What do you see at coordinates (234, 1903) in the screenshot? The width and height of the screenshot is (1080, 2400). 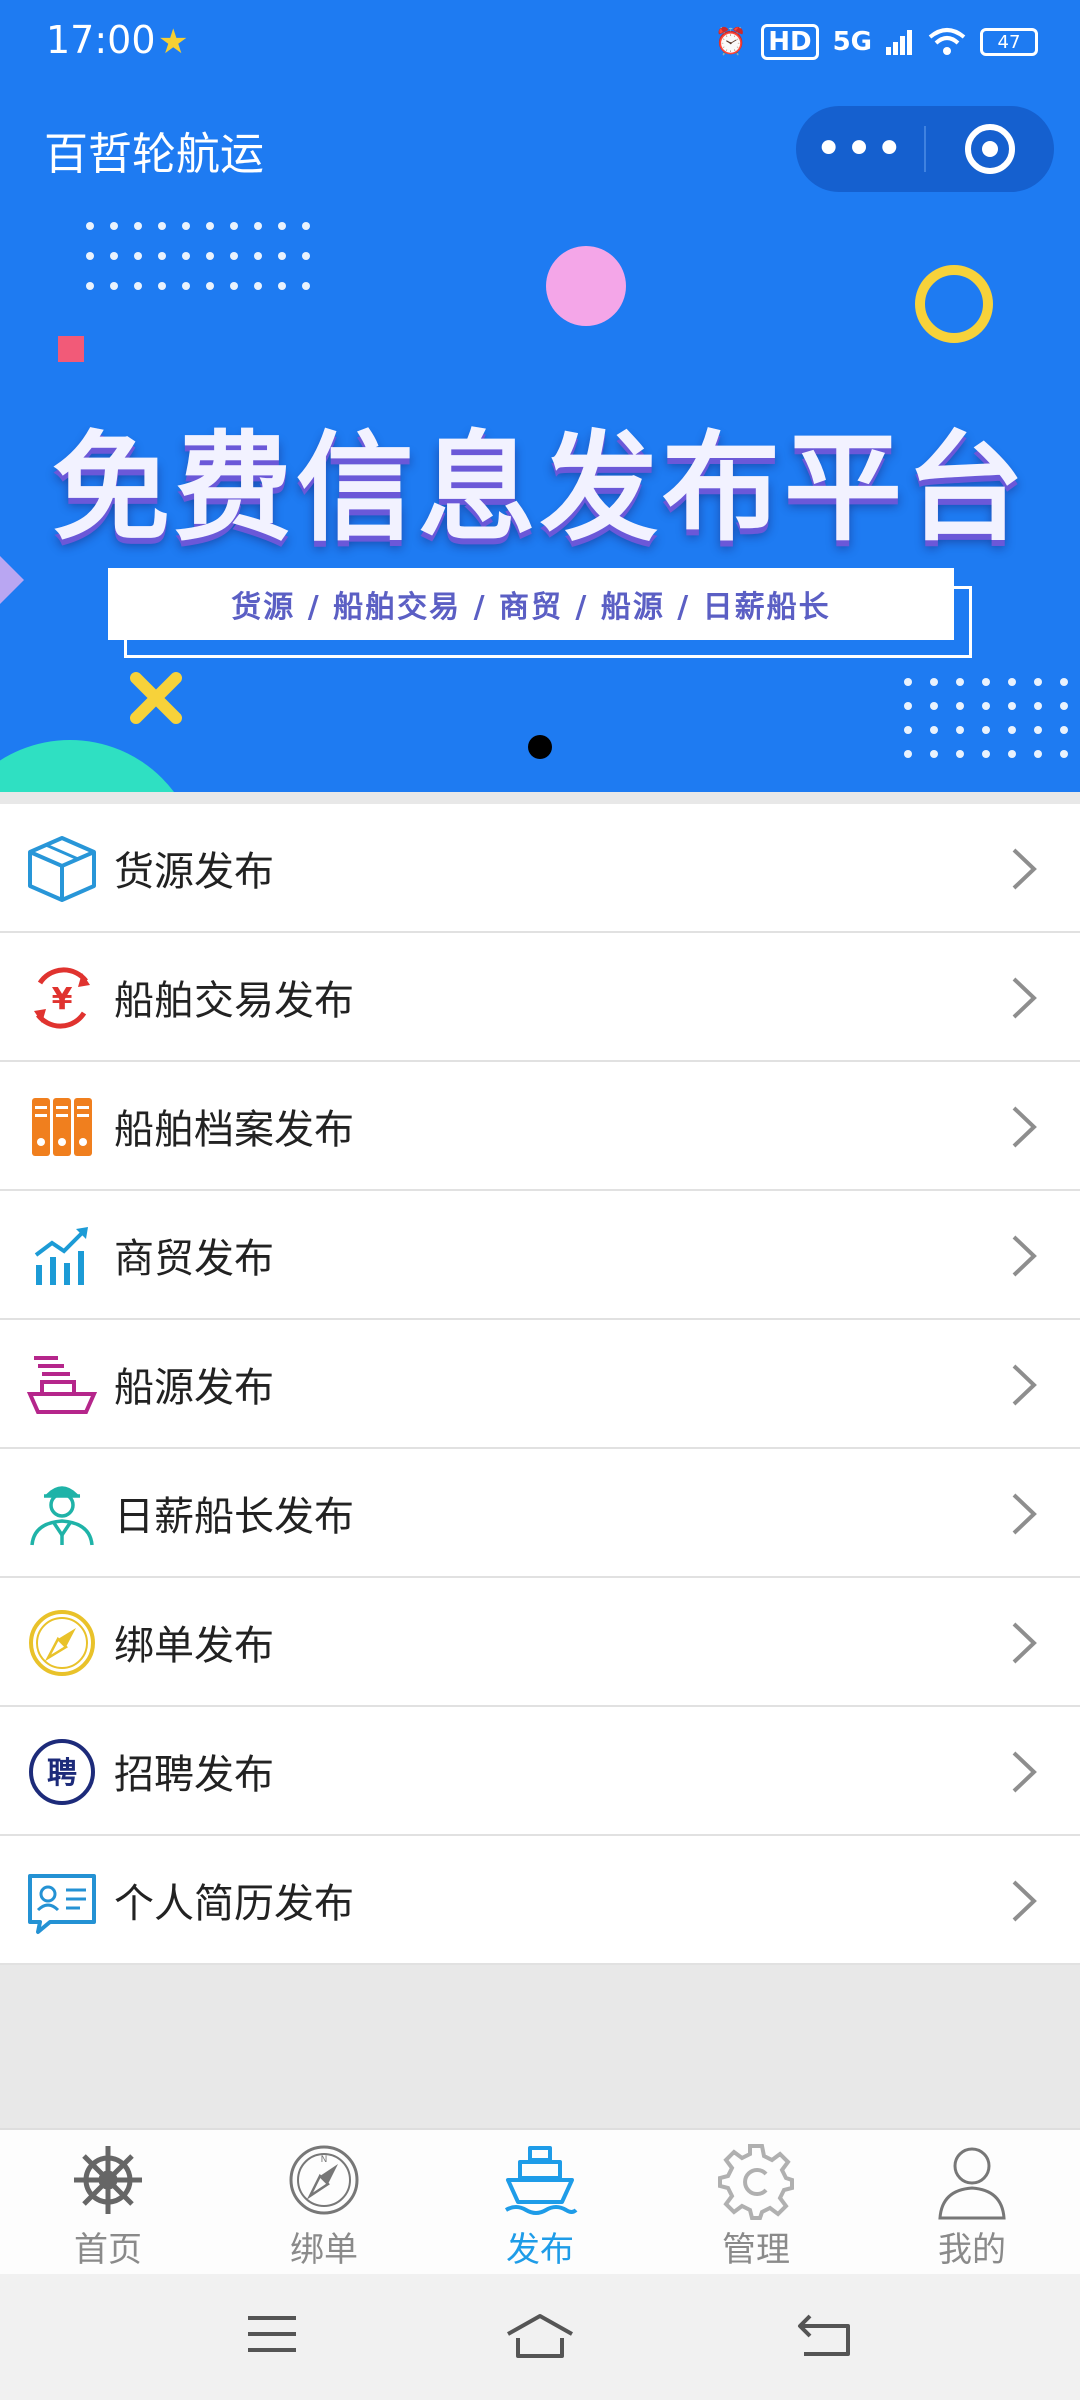 I see `menu-item-label: 个人简历发布` at bounding box center [234, 1903].